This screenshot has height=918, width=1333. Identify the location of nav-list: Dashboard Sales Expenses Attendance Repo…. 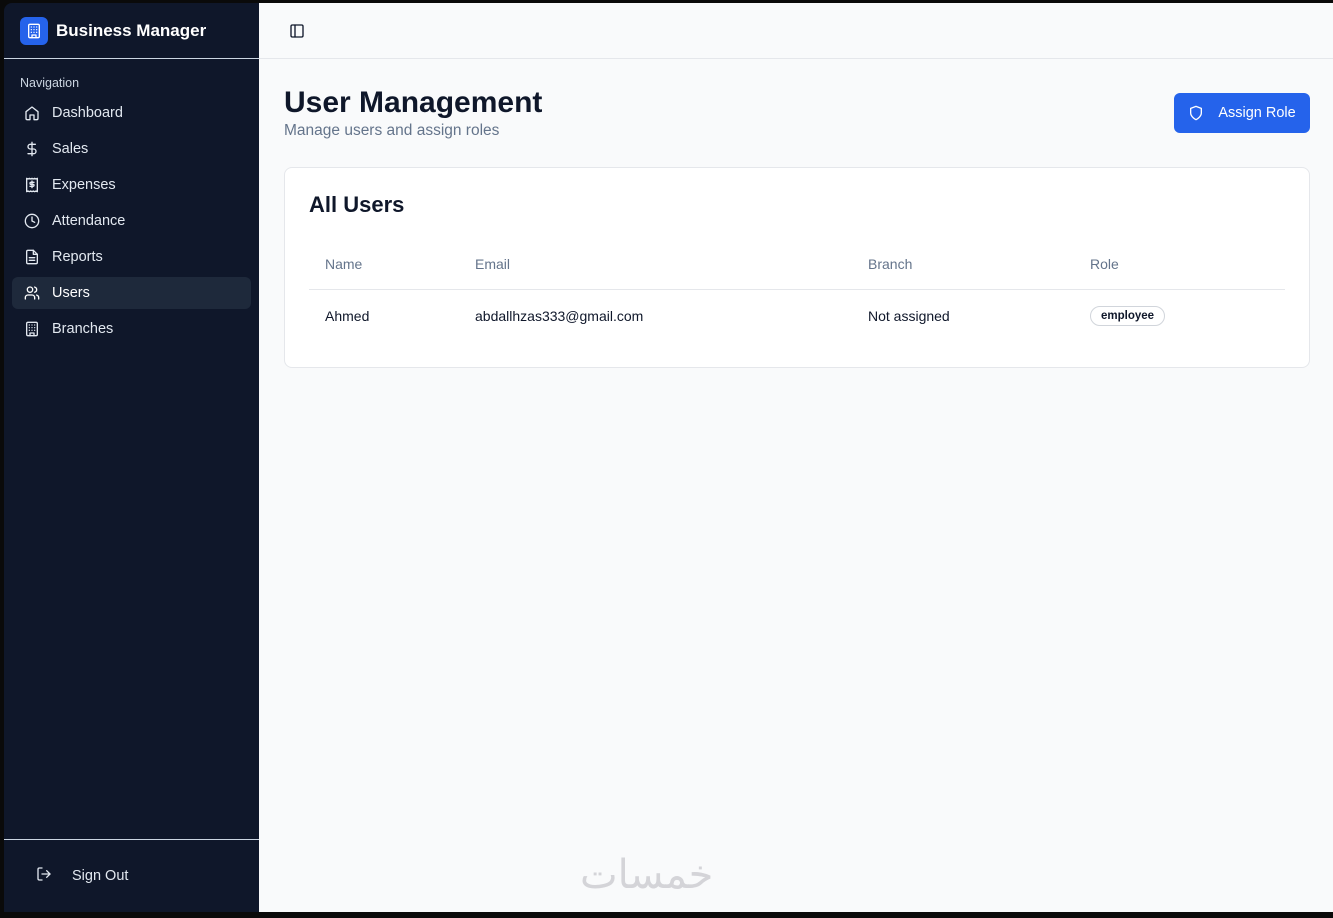
(131, 223).